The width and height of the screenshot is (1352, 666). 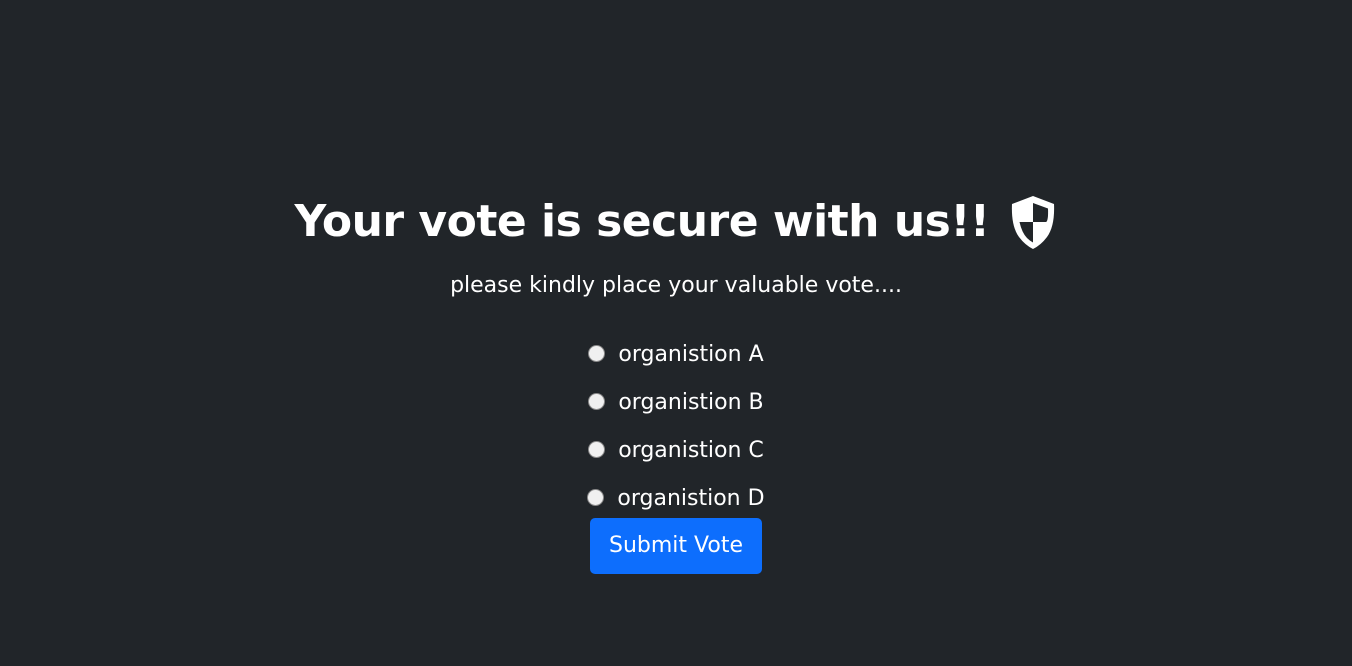 I want to click on shield-half-icon, so click(x=1033, y=222).